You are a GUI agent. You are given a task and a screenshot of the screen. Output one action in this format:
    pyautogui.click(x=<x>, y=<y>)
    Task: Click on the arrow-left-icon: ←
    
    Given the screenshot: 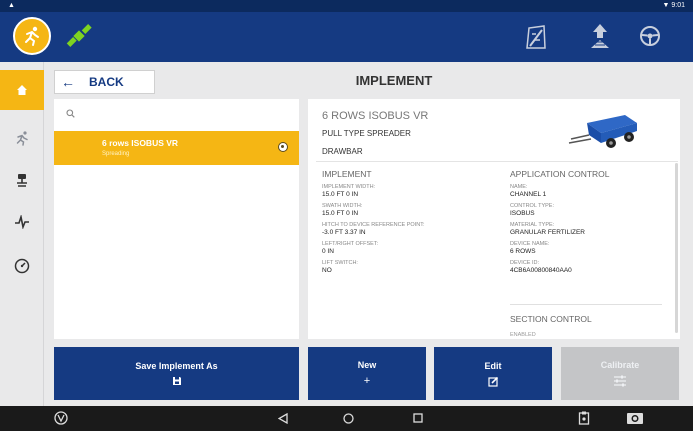 What is the action you would take?
    pyautogui.click(x=68, y=82)
    